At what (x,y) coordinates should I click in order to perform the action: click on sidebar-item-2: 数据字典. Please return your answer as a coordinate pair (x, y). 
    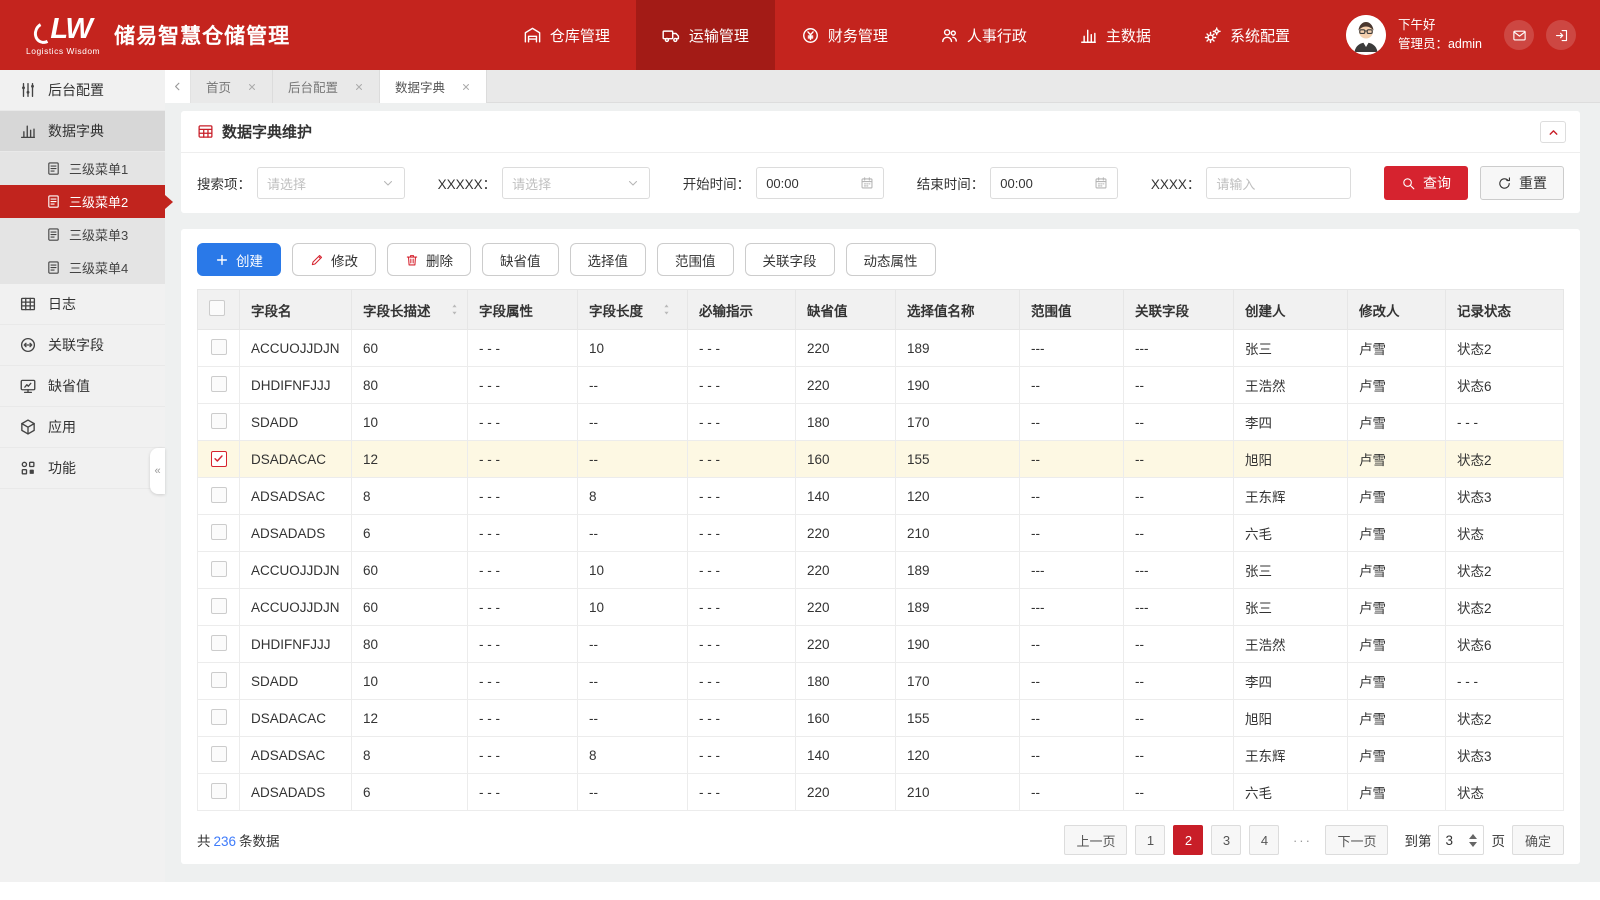
    Looking at the image, I should click on (82, 131).